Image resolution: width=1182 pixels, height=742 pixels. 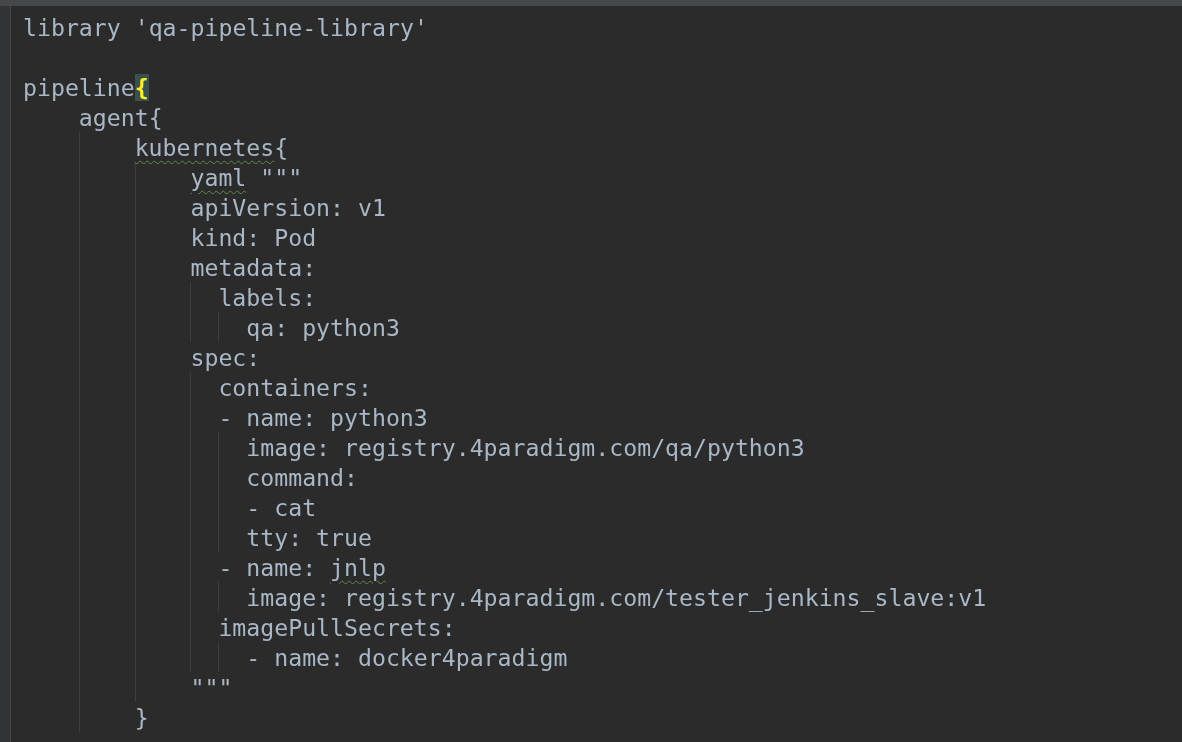 I want to click on code-line: apiVersion: v1, so click(x=288, y=207).